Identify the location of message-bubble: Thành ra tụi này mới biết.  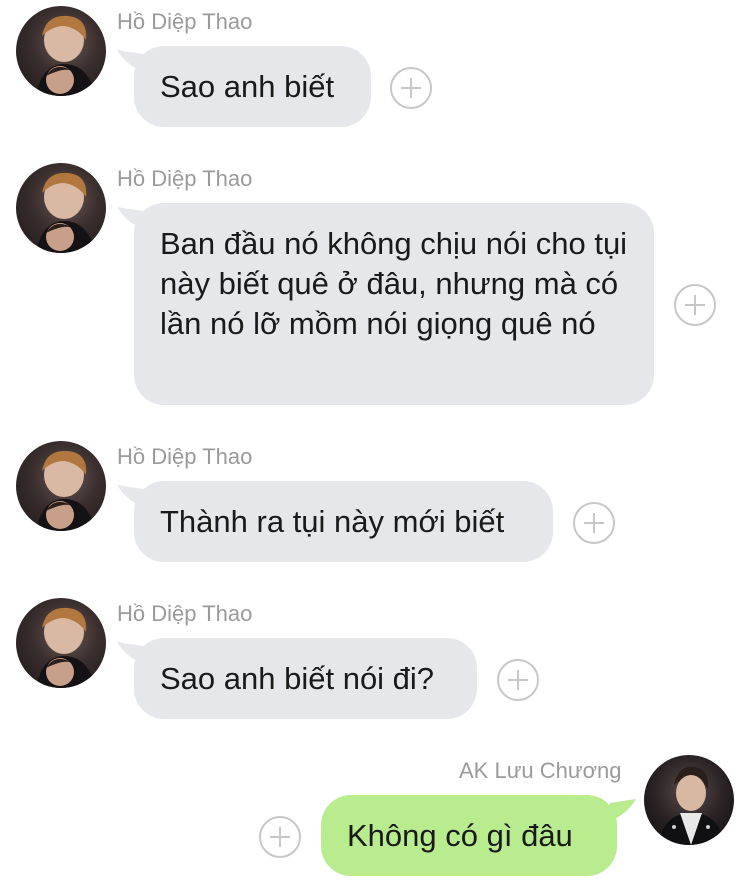
(343, 521).